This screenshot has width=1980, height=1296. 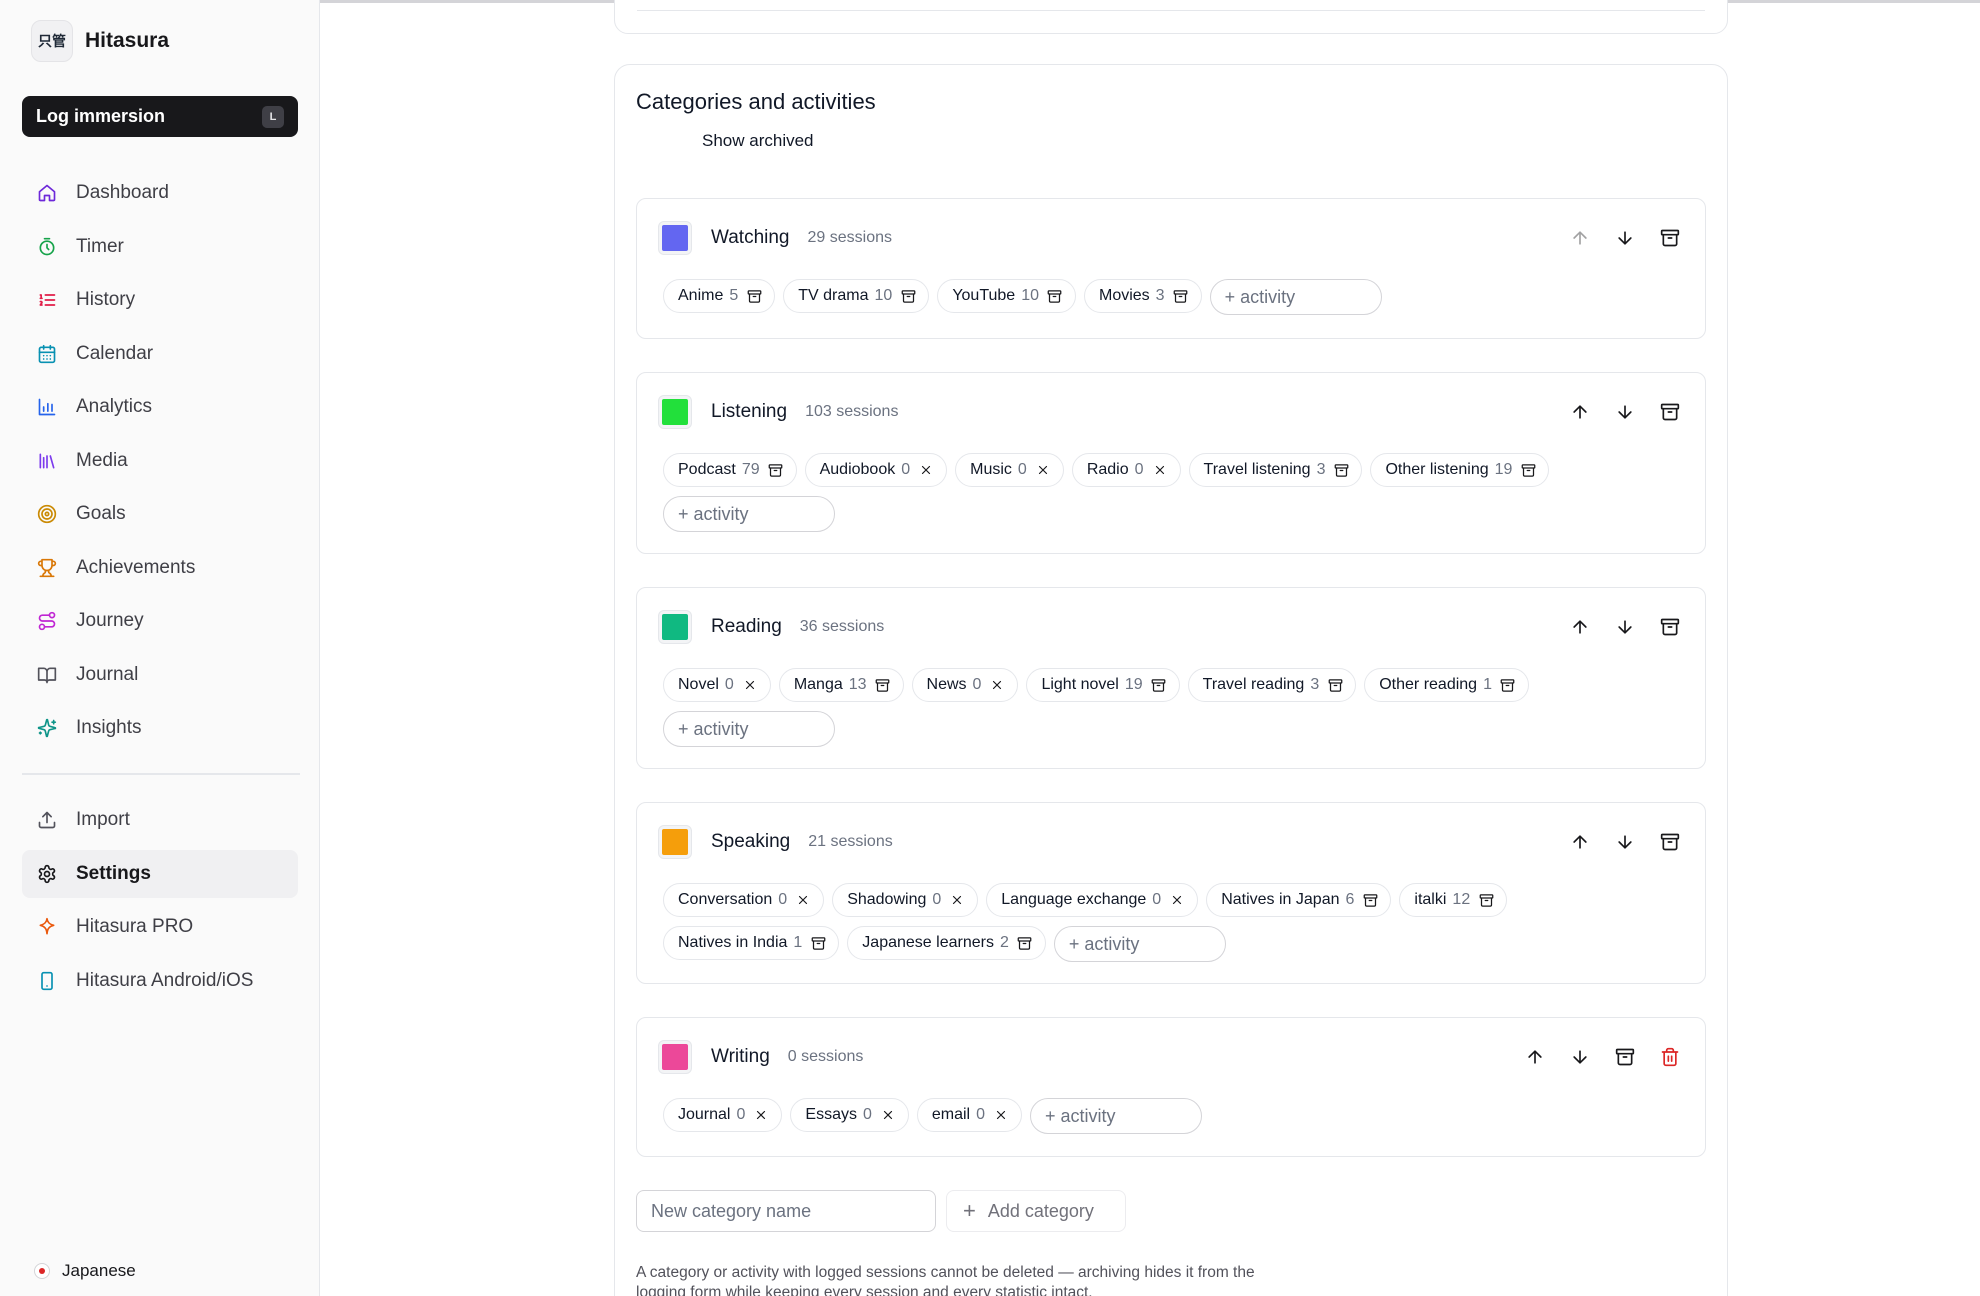 I want to click on sidebar-item-hitasura-pro: Hitasura PRO, so click(x=160, y=927).